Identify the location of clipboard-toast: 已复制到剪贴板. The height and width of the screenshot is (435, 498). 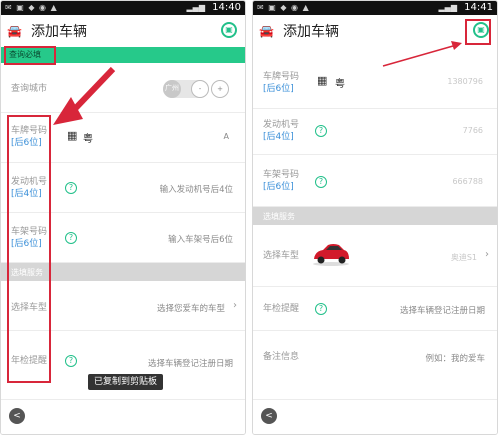
(126, 382).